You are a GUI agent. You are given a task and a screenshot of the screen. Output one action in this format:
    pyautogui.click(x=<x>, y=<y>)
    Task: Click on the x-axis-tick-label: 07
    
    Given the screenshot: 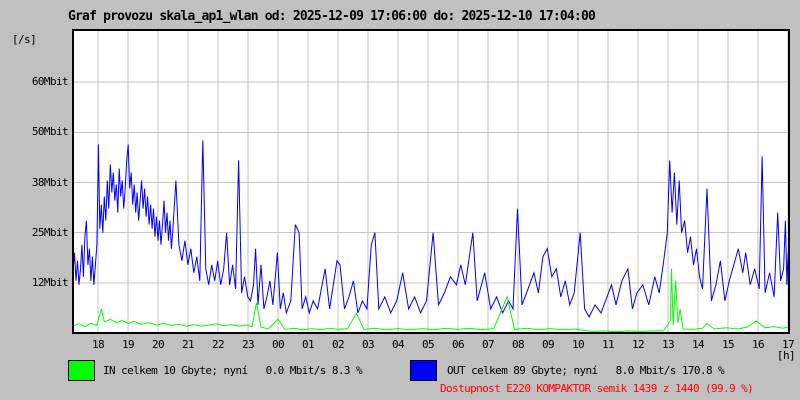 What is the action you would take?
    pyautogui.click(x=488, y=344)
    